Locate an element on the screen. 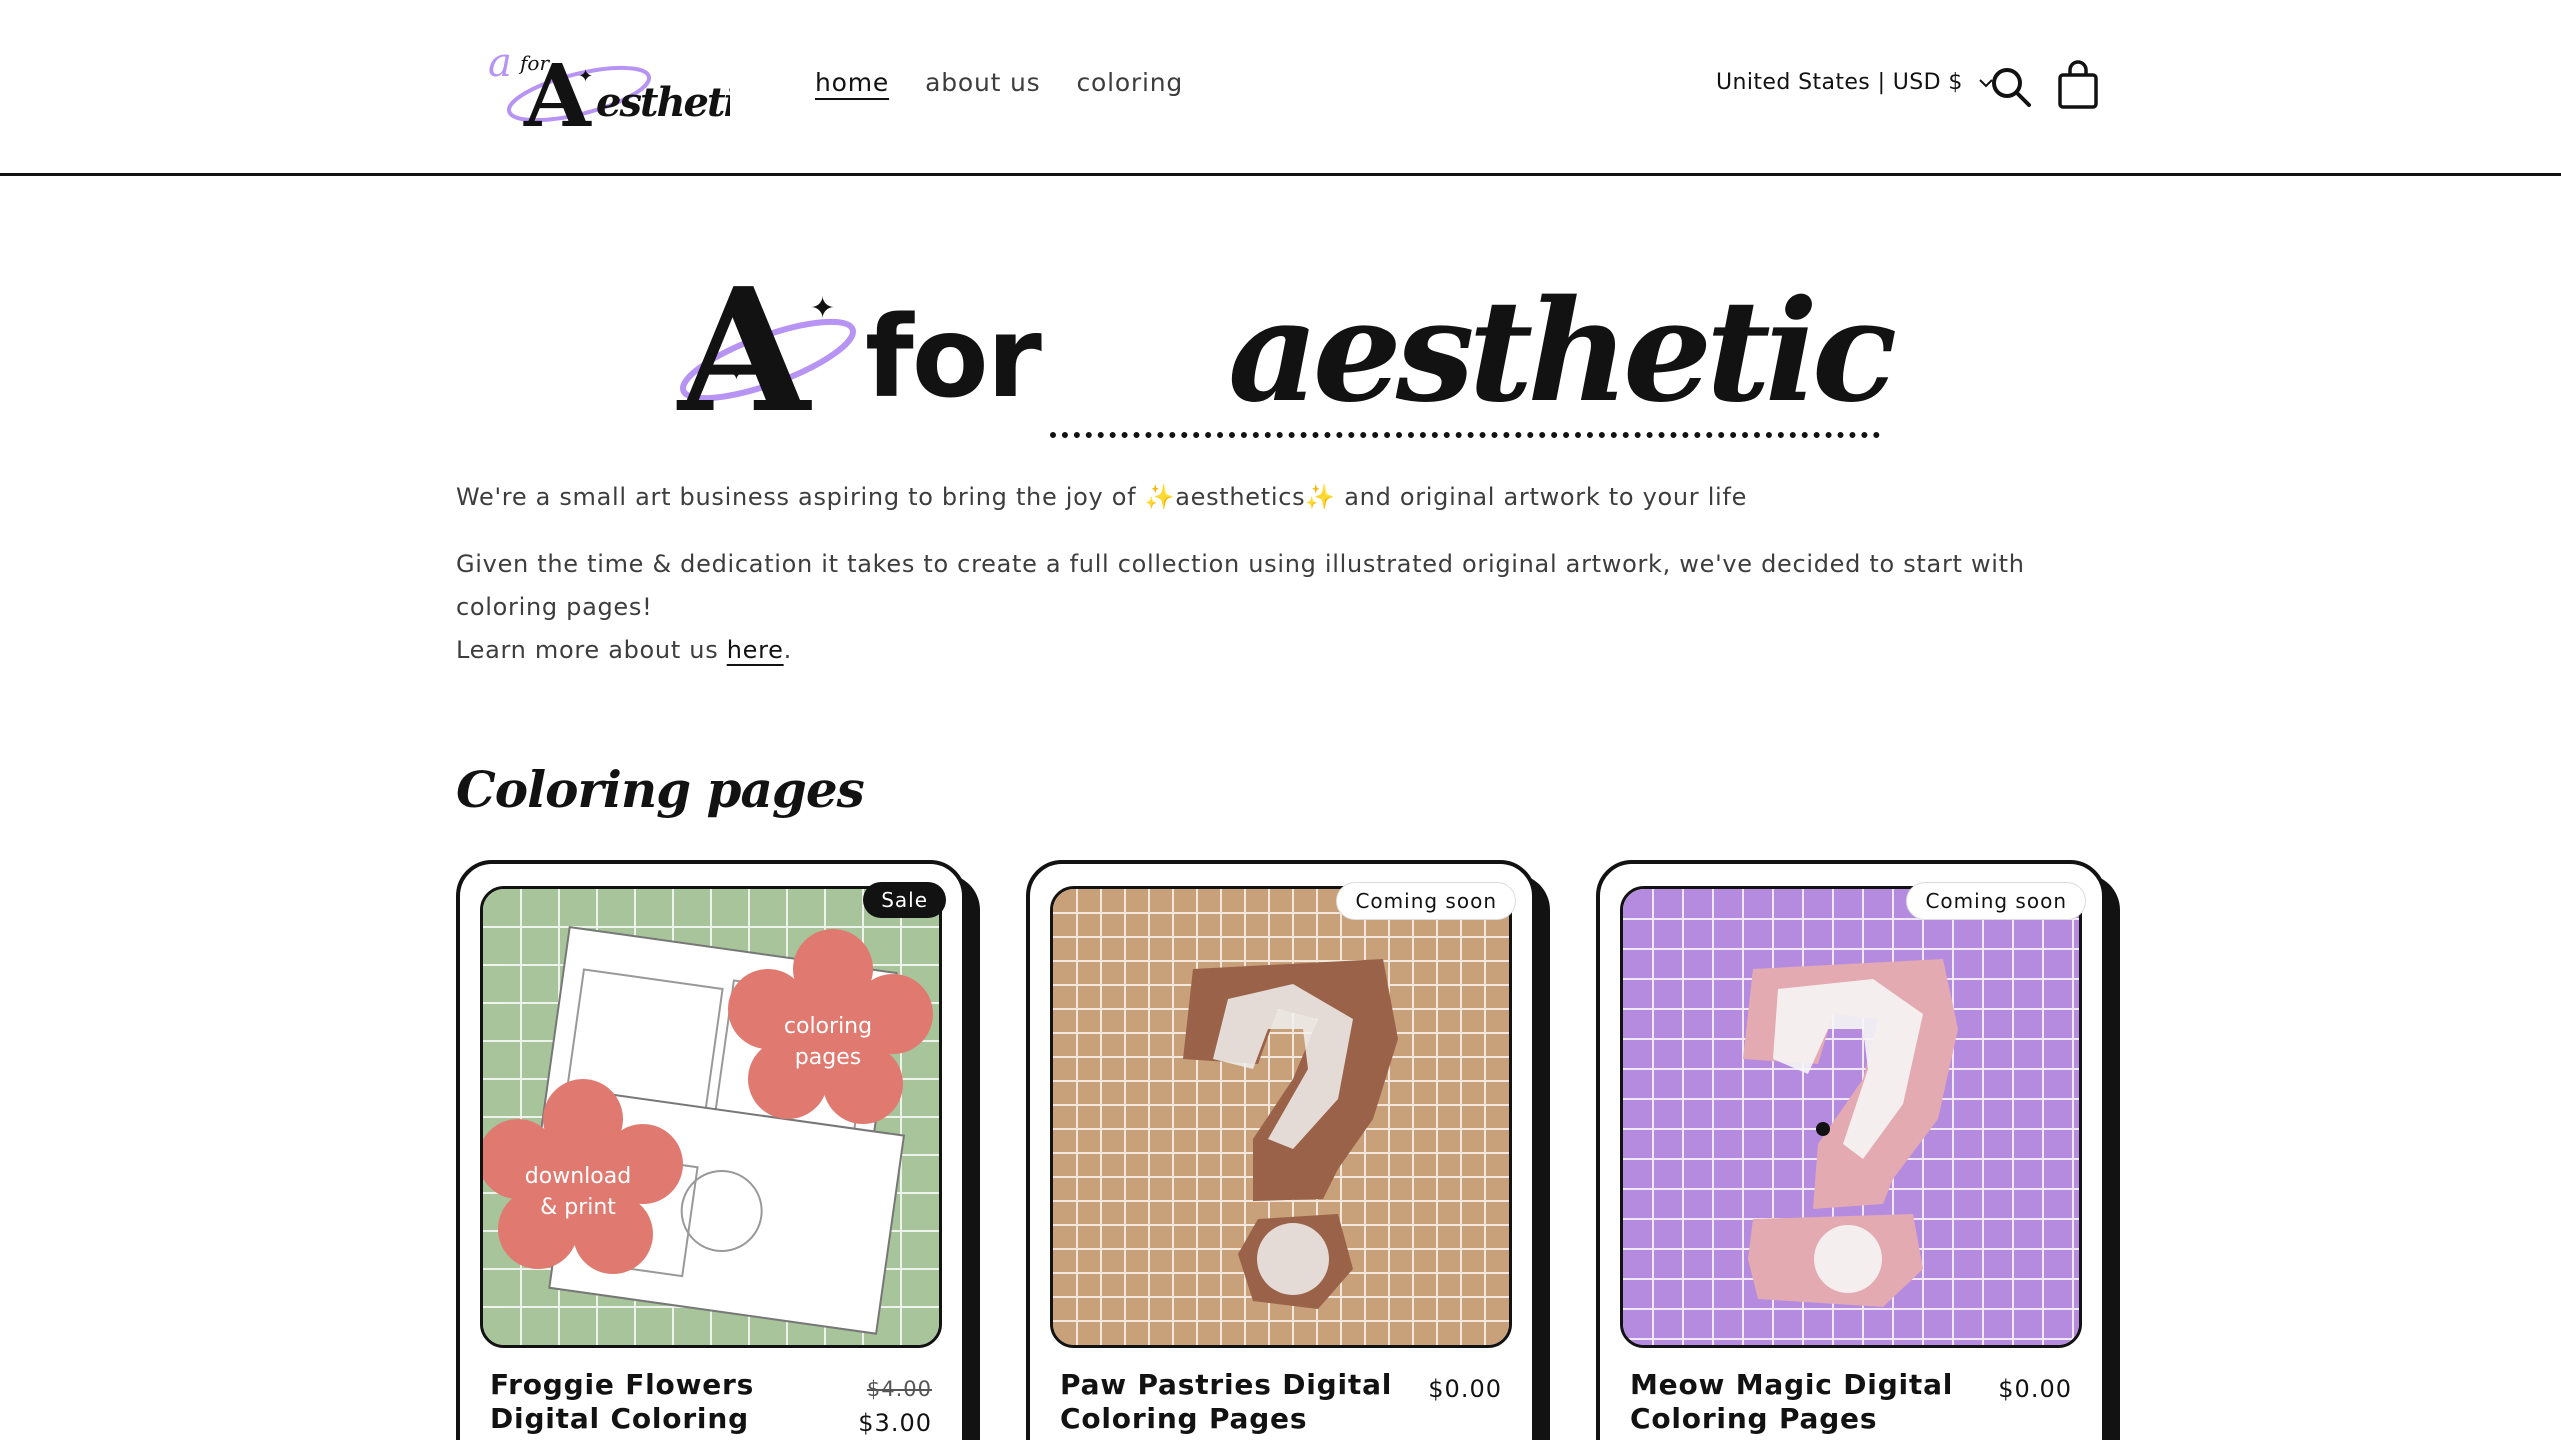  country-currency-selector: United States | USD $ is located at coordinates (1855, 82).